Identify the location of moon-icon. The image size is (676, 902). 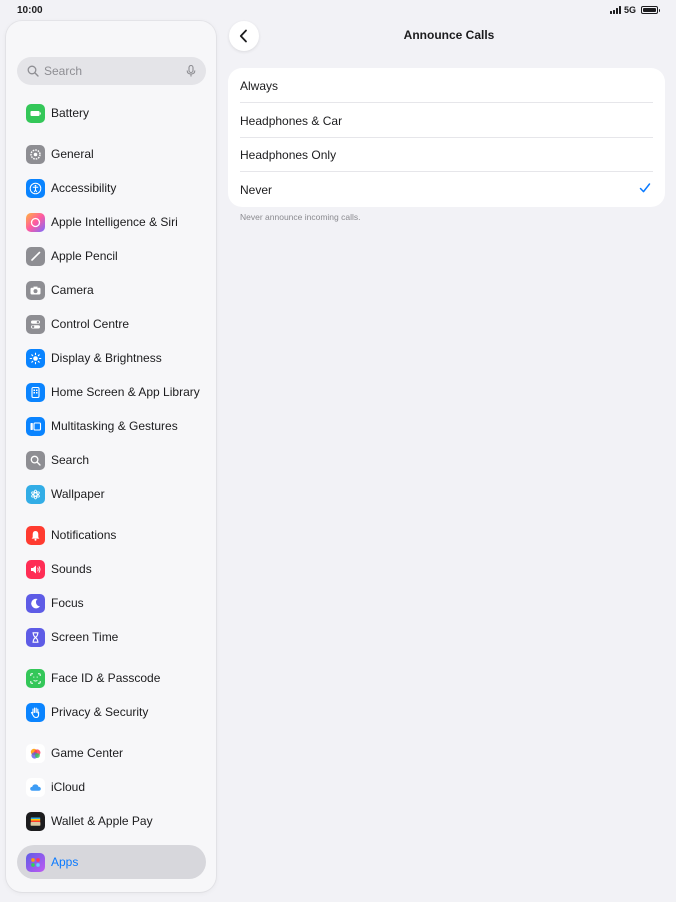
(35, 603).